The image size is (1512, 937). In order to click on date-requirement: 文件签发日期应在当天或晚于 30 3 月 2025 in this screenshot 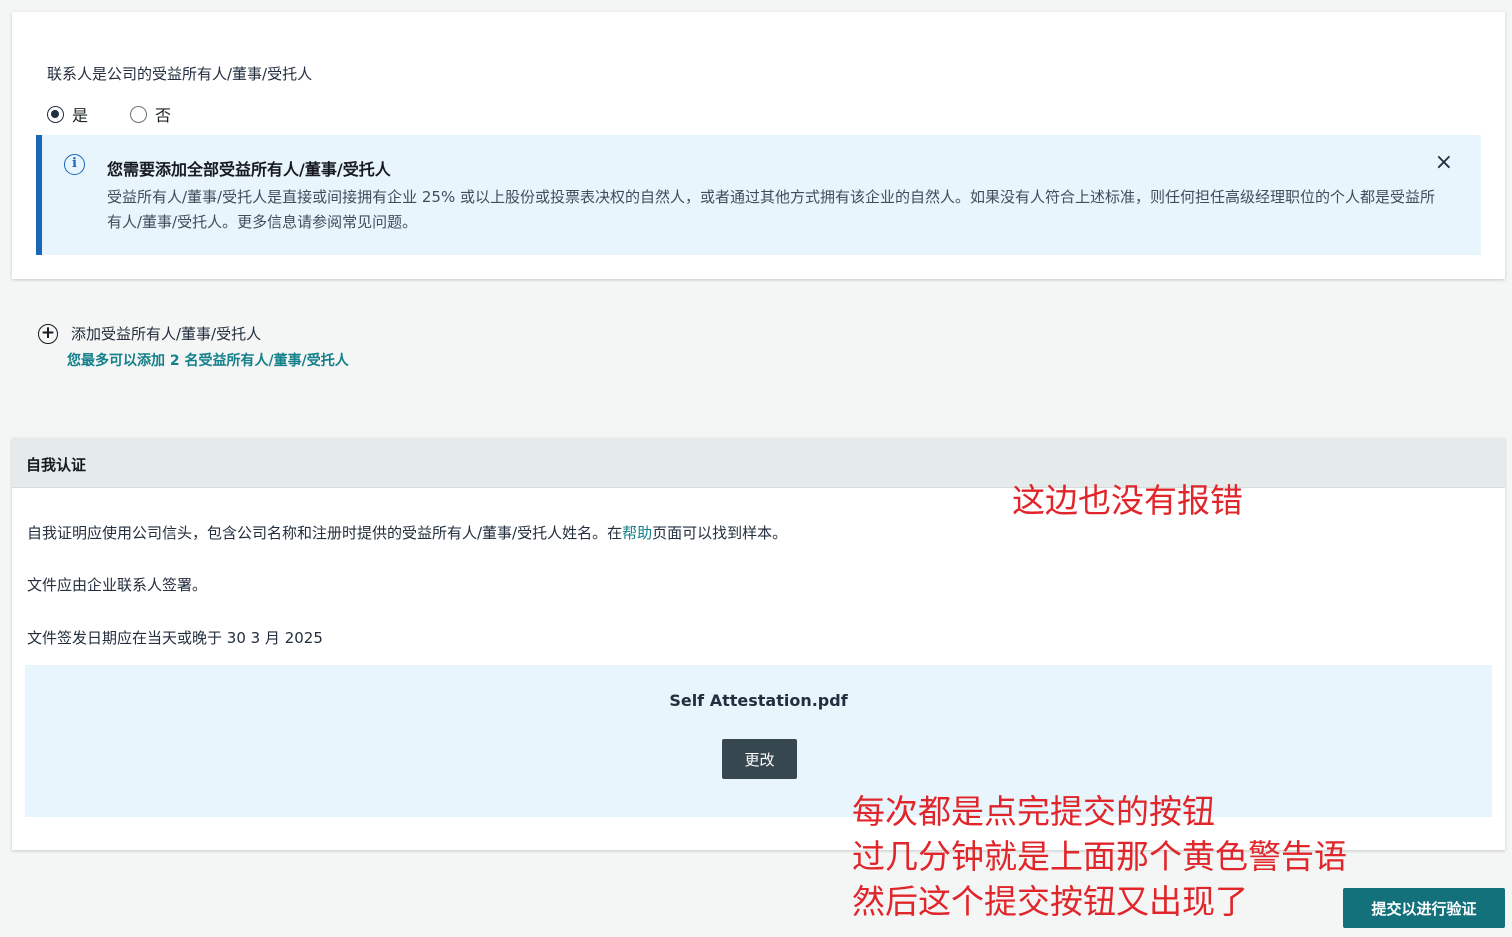, I will do `click(175, 638)`.